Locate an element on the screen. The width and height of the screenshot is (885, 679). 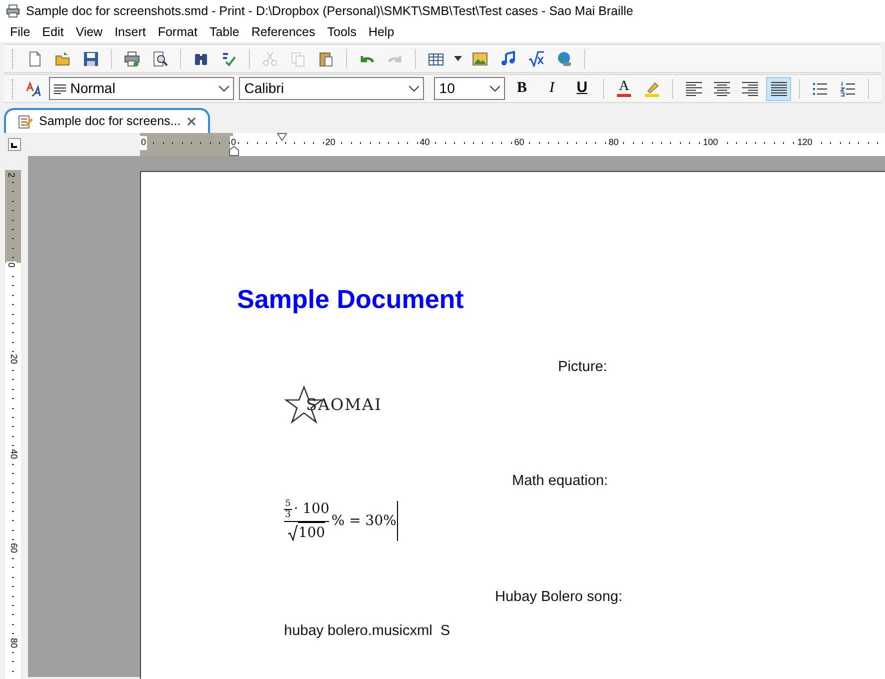
menu-item: Edit is located at coordinates (53, 32).